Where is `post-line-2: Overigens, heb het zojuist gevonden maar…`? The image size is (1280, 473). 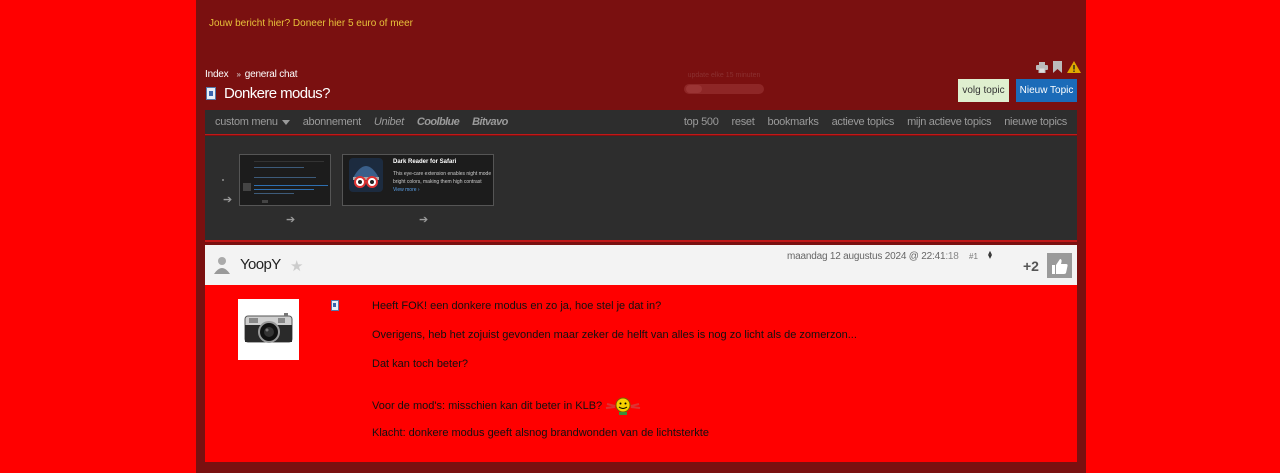
post-line-2: Overigens, heb het zojuist gevonden maar… is located at coordinates (614, 335).